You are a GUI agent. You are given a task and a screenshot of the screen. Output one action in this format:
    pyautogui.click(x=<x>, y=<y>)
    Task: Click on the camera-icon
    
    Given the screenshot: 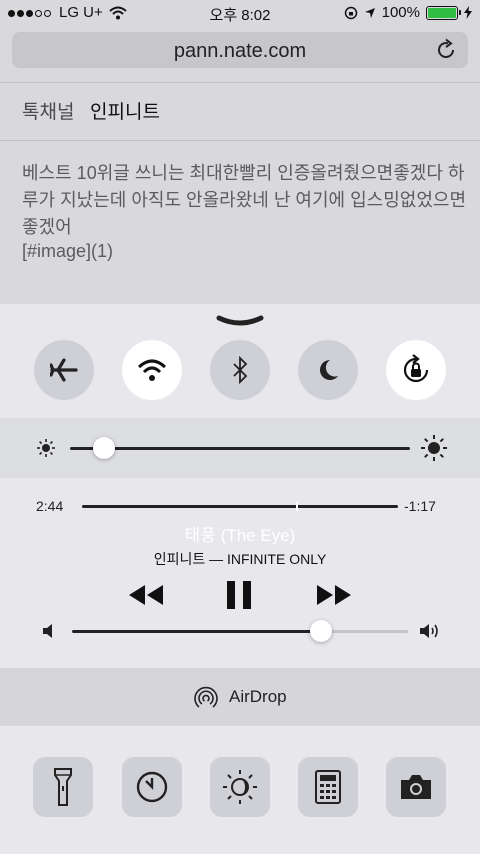 What is the action you would take?
    pyautogui.click(x=416, y=787)
    